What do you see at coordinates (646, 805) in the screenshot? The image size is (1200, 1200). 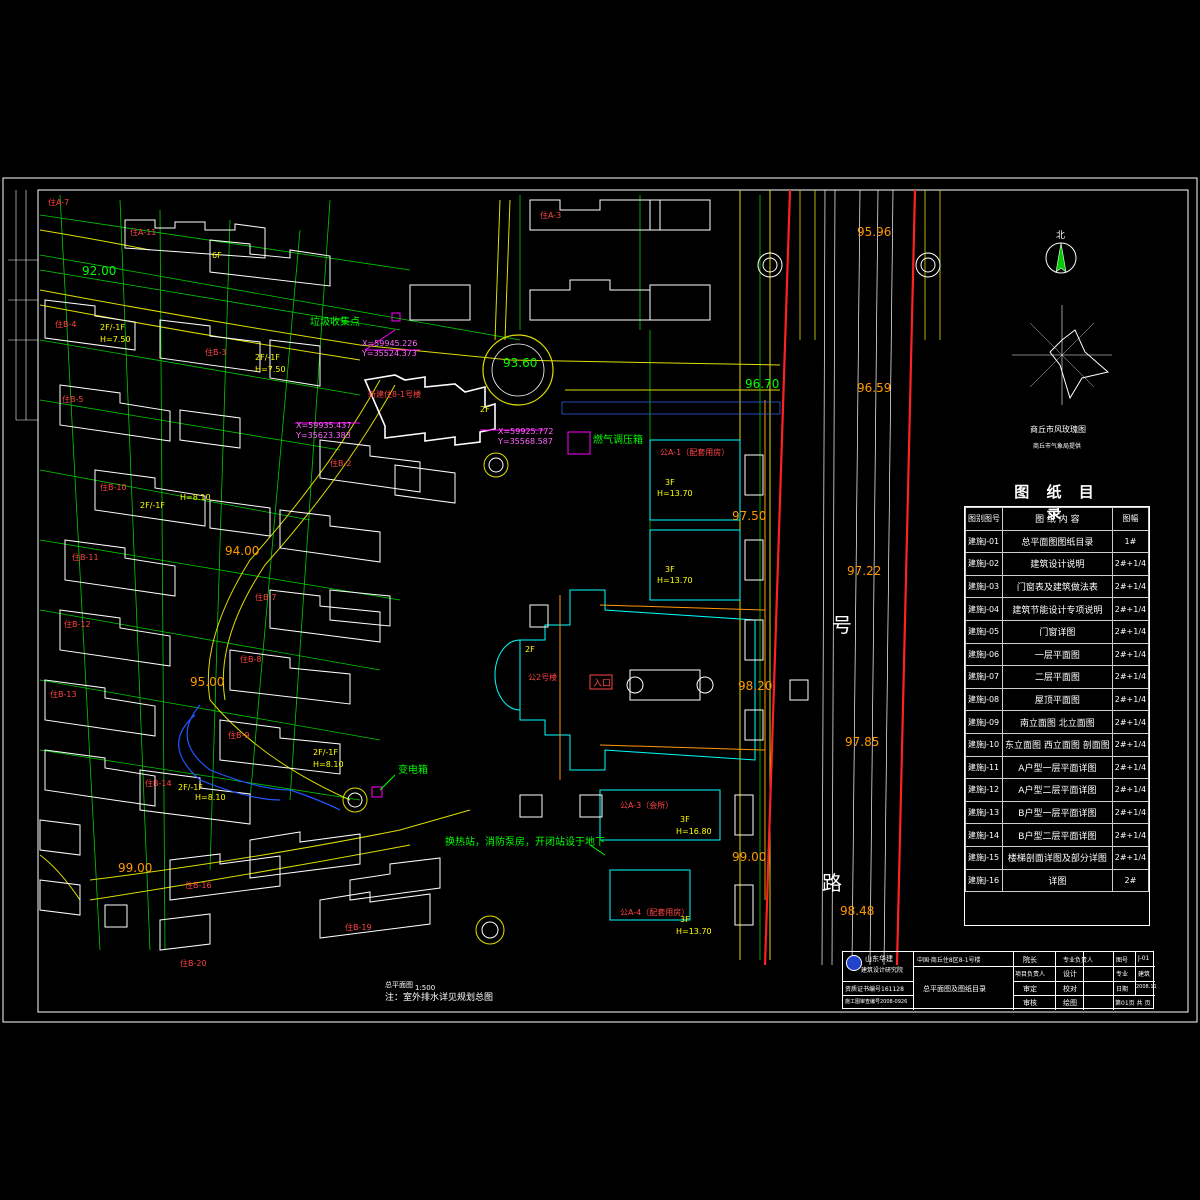 I see `bldg-pub-a3: 公A-3（会所）` at bounding box center [646, 805].